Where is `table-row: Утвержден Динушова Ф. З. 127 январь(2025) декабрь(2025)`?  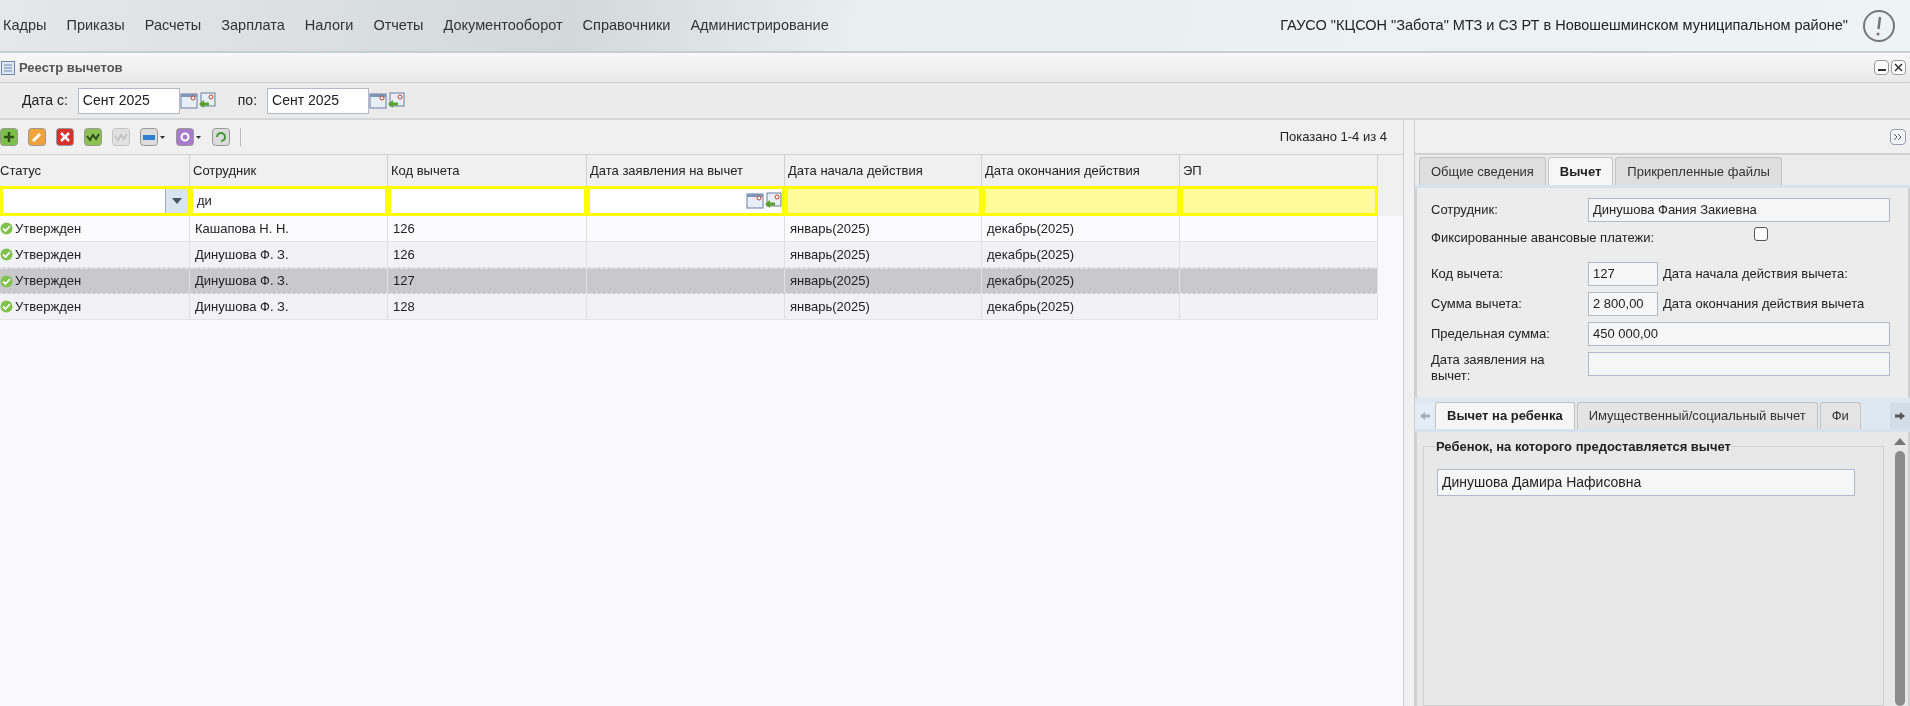
table-row: Утвержден Динушова Ф. З. 127 январь(2025) декабрь(2025) is located at coordinates (689, 281).